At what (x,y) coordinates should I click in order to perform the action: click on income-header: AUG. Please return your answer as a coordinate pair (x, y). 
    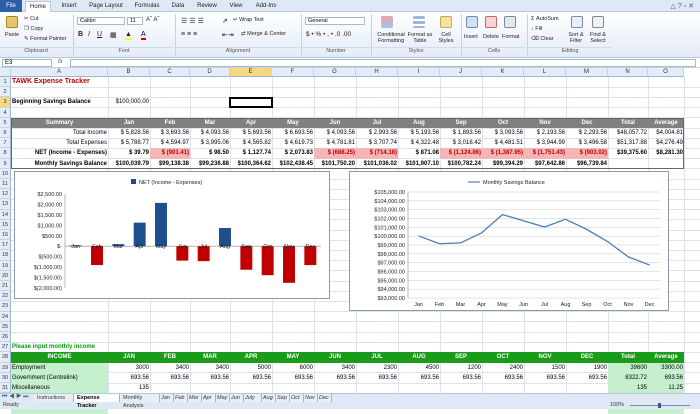
    Looking at the image, I should click on (419, 357).